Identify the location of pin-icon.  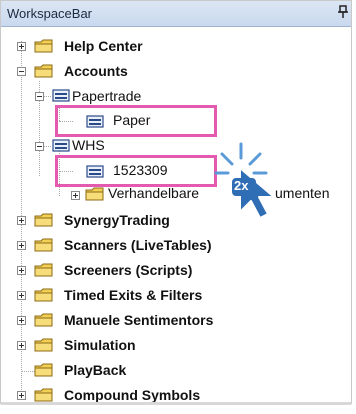
(343, 12).